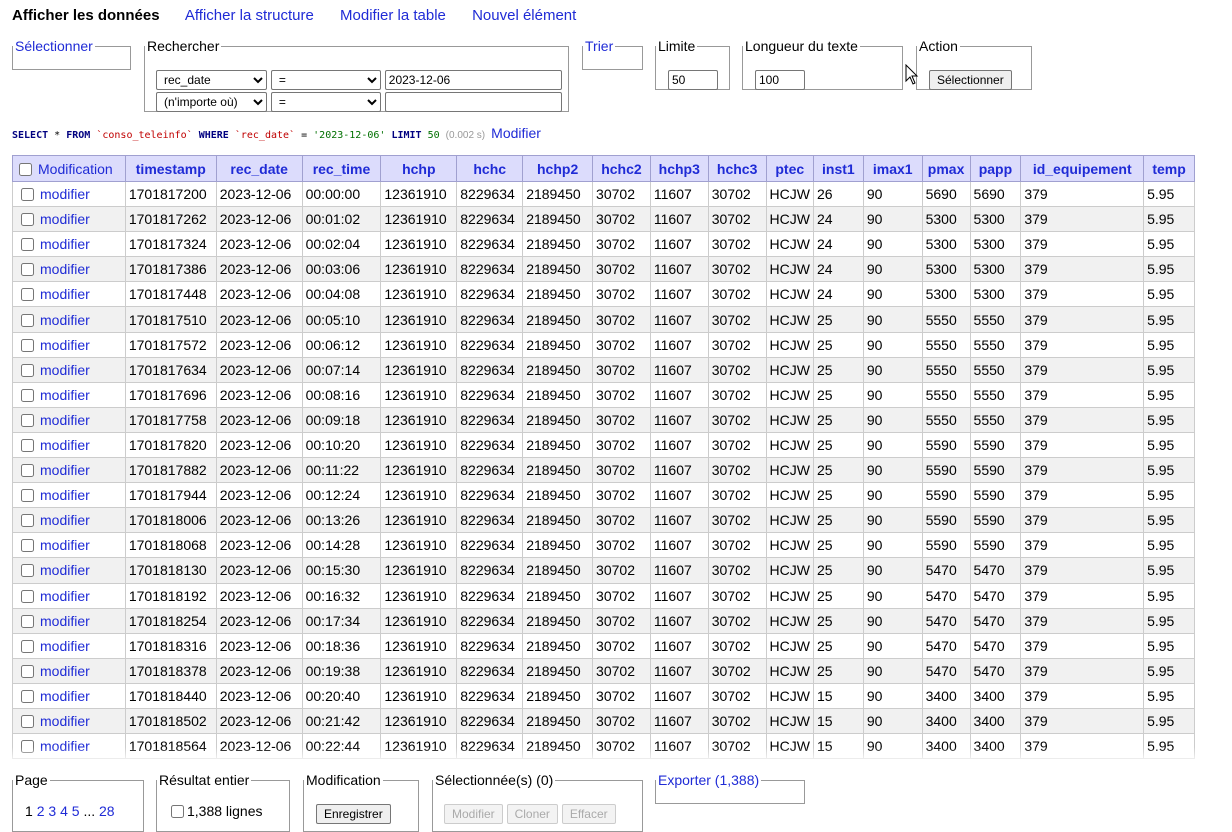 Image resolution: width=1232 pixels, height=832 pixels. I want to click on table-cell-rec_time: 00:20:40, so click(341, 695).